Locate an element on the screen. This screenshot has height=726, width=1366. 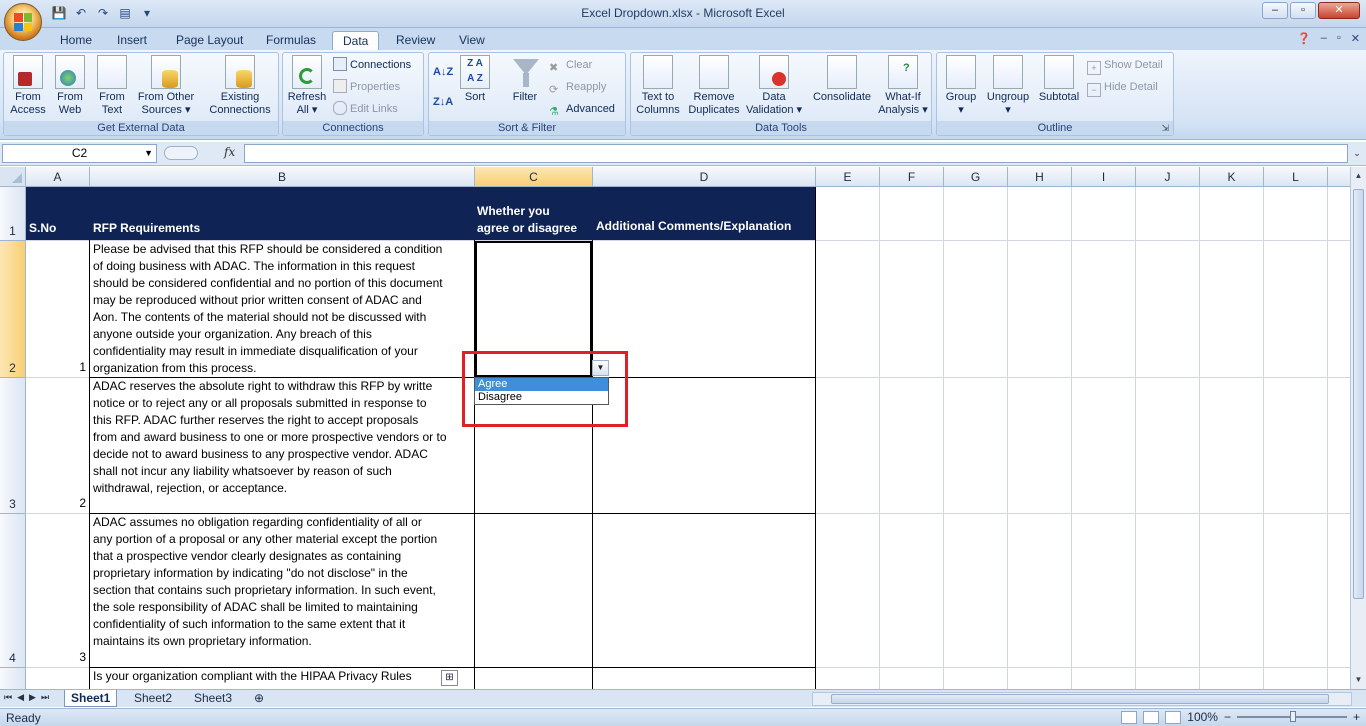
help-icon: ❓ is located at coordinates (1304, 38).